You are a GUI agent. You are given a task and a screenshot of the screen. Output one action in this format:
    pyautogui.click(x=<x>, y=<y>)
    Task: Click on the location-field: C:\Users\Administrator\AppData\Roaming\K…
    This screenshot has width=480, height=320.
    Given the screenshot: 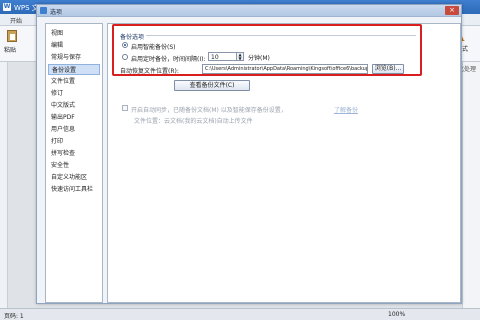 What is the action you would take?
    pyautogui.click(x=285, y=69)
    